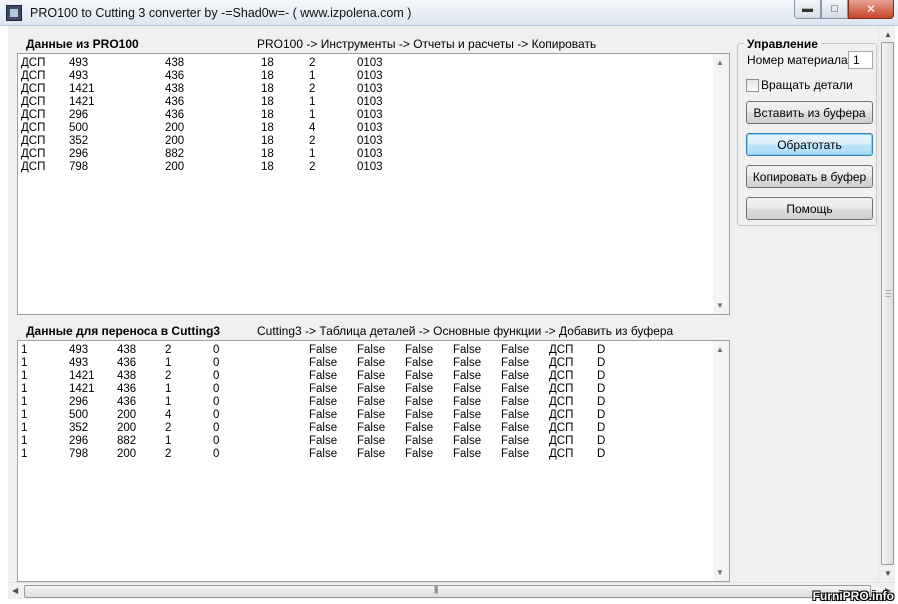  What do you see at coordinates (366, 154) in the screenshot?
I see `list-row: ДСП 296 882 18 1 0103` at bounding box center [366, 154].